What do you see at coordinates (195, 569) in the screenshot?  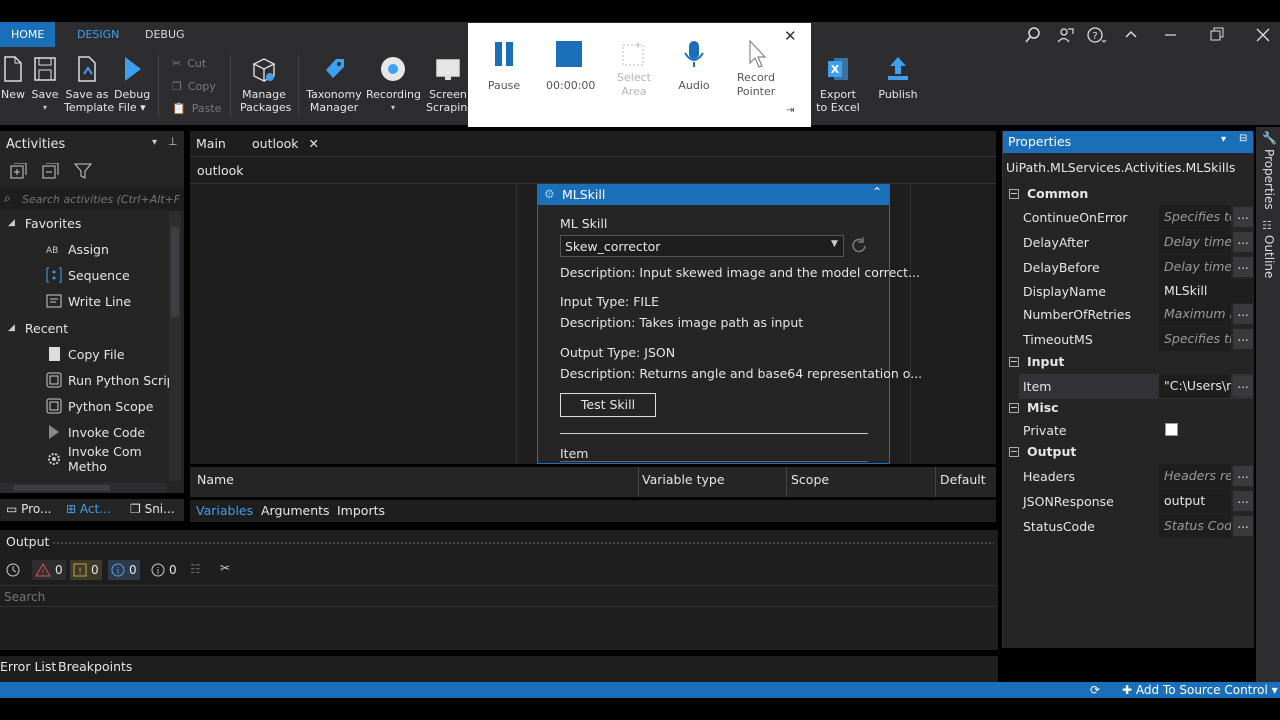 I see `list-icon: ☷` at bounding box center [195, 569].